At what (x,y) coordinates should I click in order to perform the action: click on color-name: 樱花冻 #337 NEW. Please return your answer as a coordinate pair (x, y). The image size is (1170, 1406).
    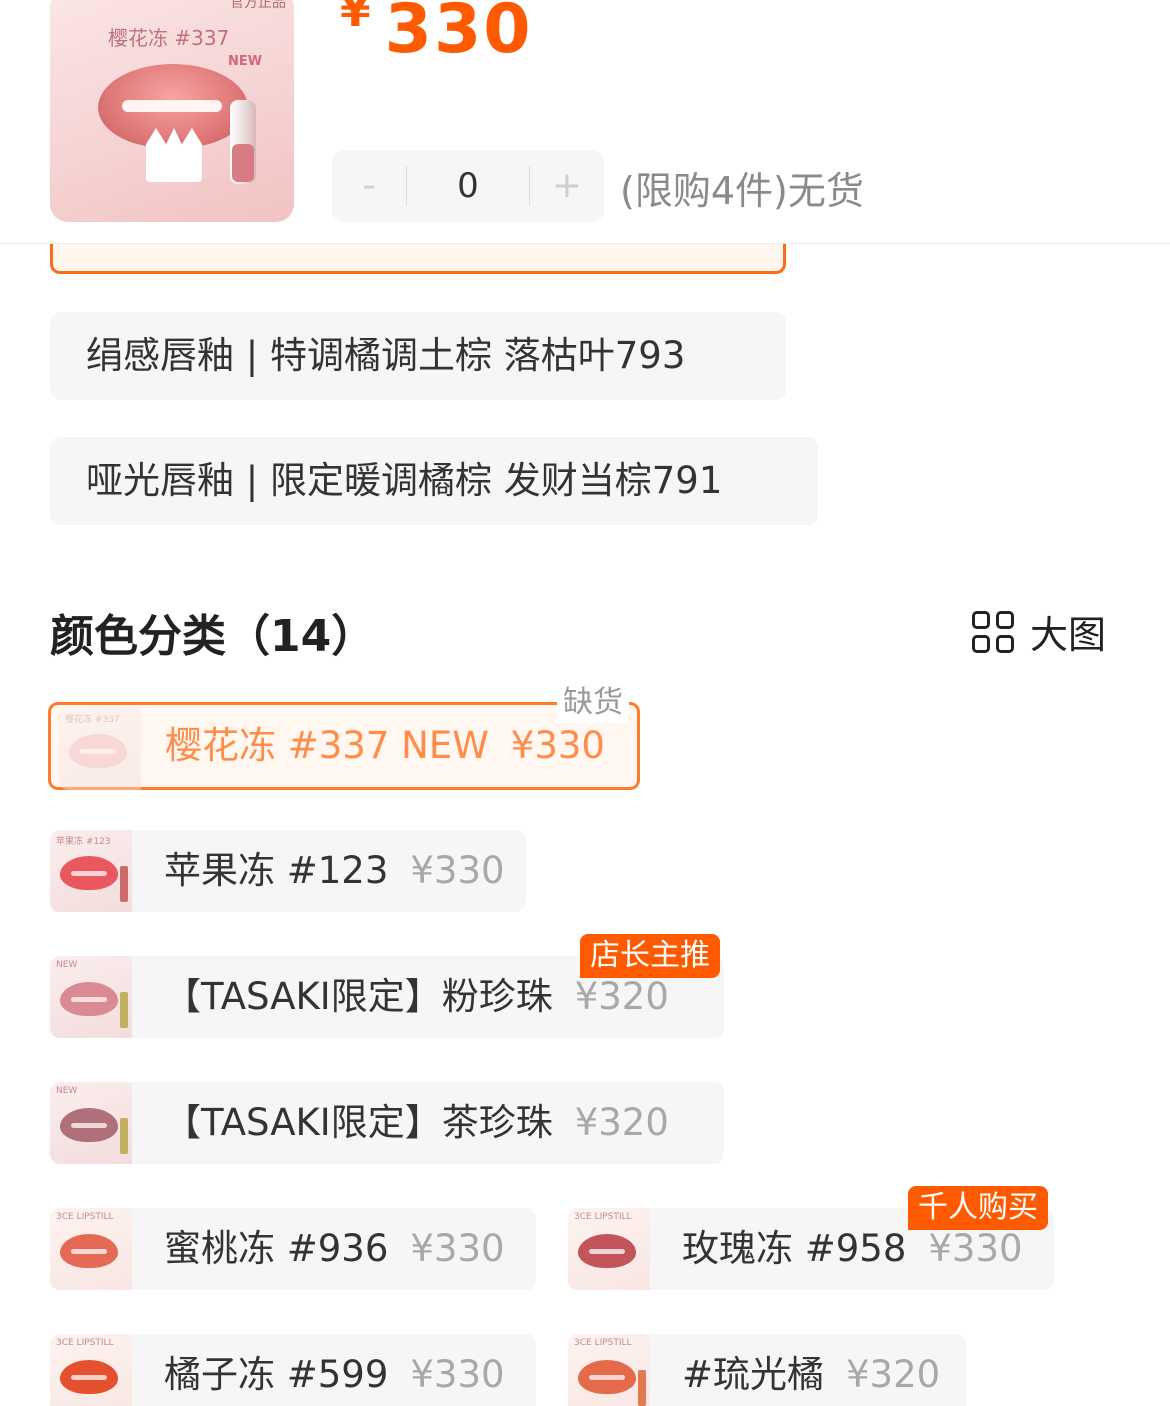
    Looking at the image, I should click on (327, 745).